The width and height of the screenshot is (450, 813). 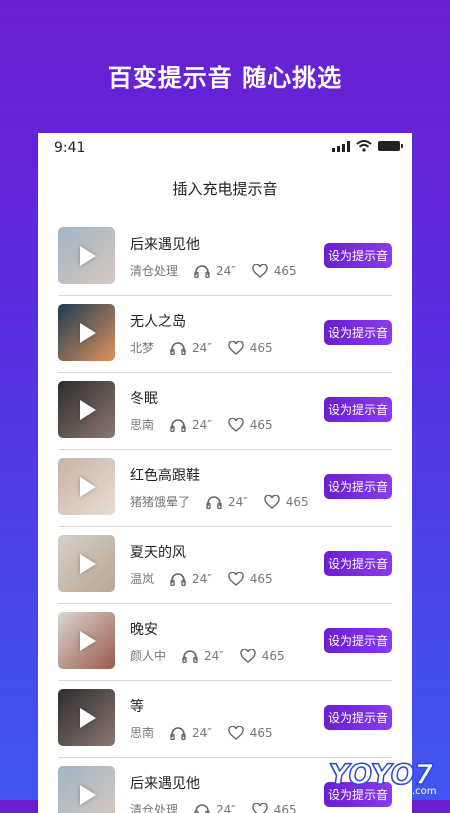 What do you see at coordinates (158, 321) in the screenshot?
I see `song-title: 无人之岛` at bounding box center [158, 321].